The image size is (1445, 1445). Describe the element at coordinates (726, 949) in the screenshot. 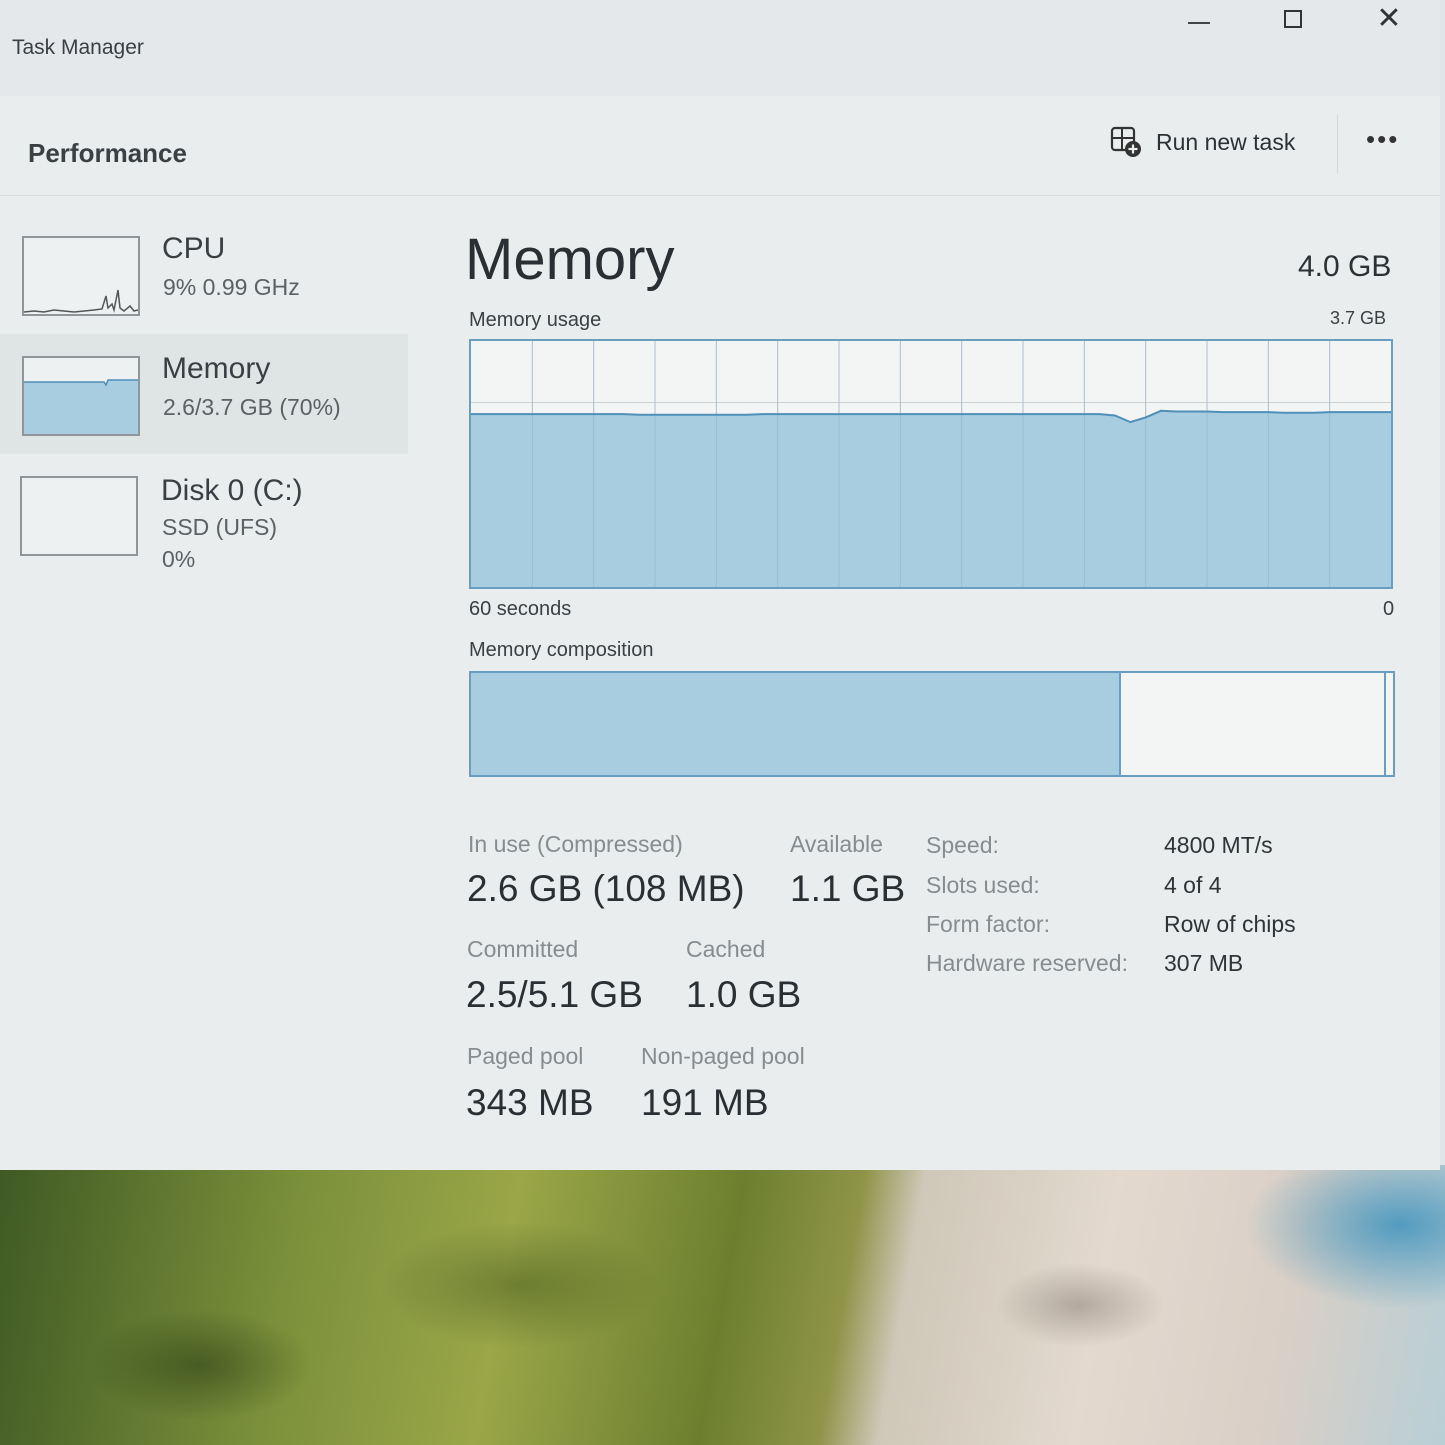

I see `cached-label: Cached` at that location.